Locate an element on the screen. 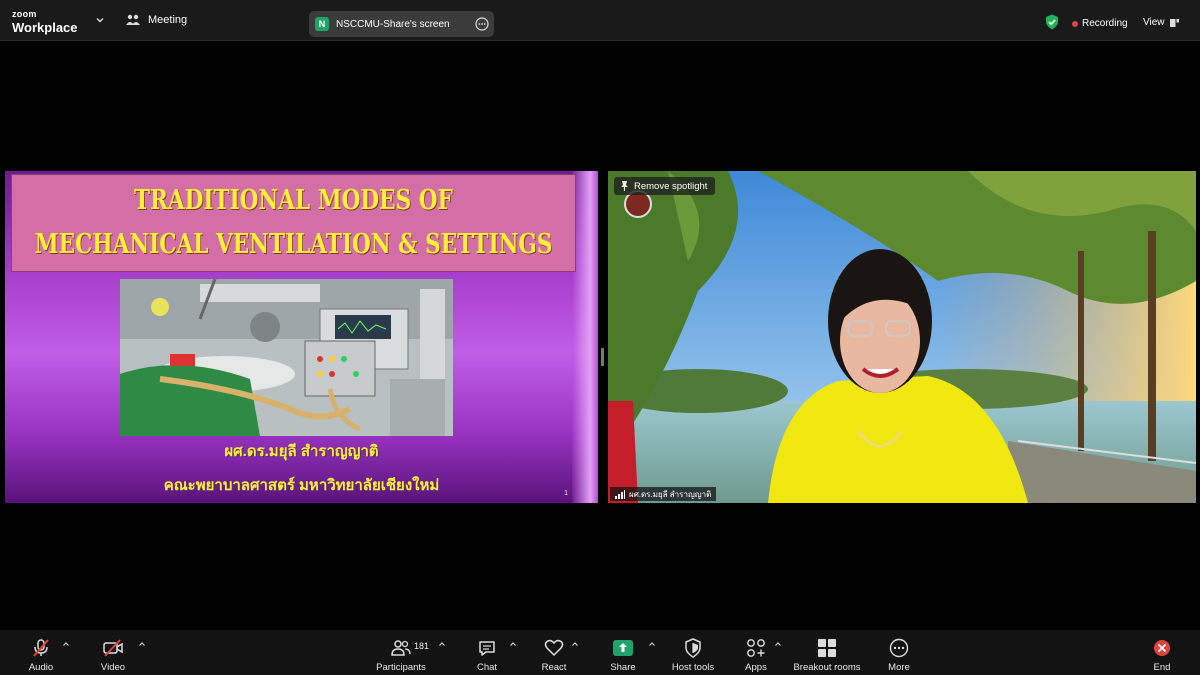 Image resolution: width=1200 pixels, height=675 pixels. chat-label: Chat is located at coordinates (487, 667).